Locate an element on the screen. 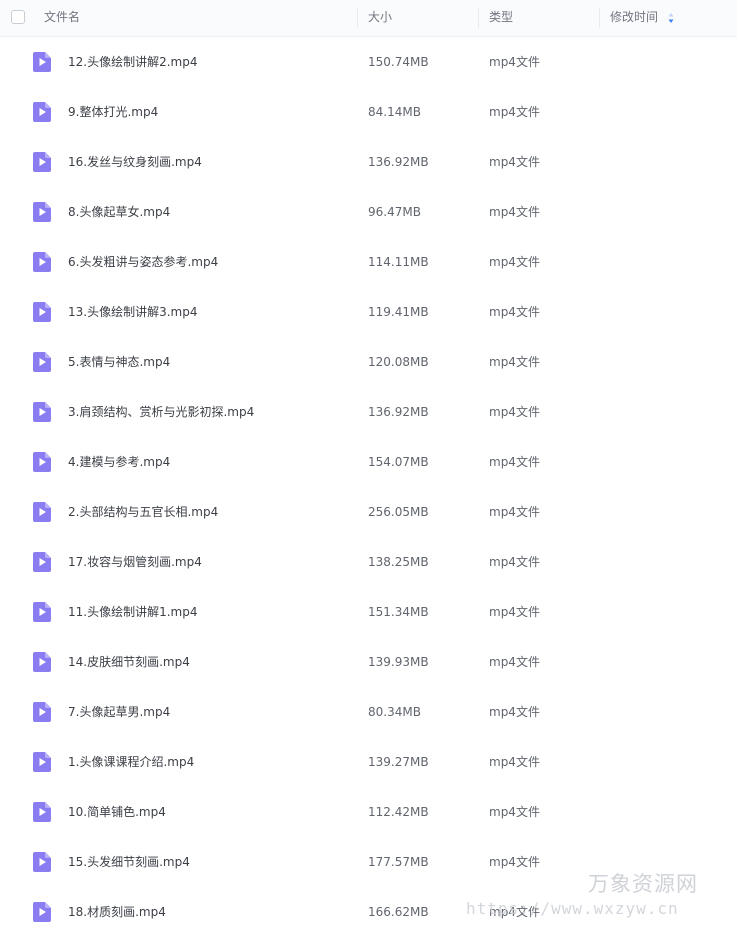  file-name: 14.皮肤细节刻画.mp4 is located at coordinates (129, 662).